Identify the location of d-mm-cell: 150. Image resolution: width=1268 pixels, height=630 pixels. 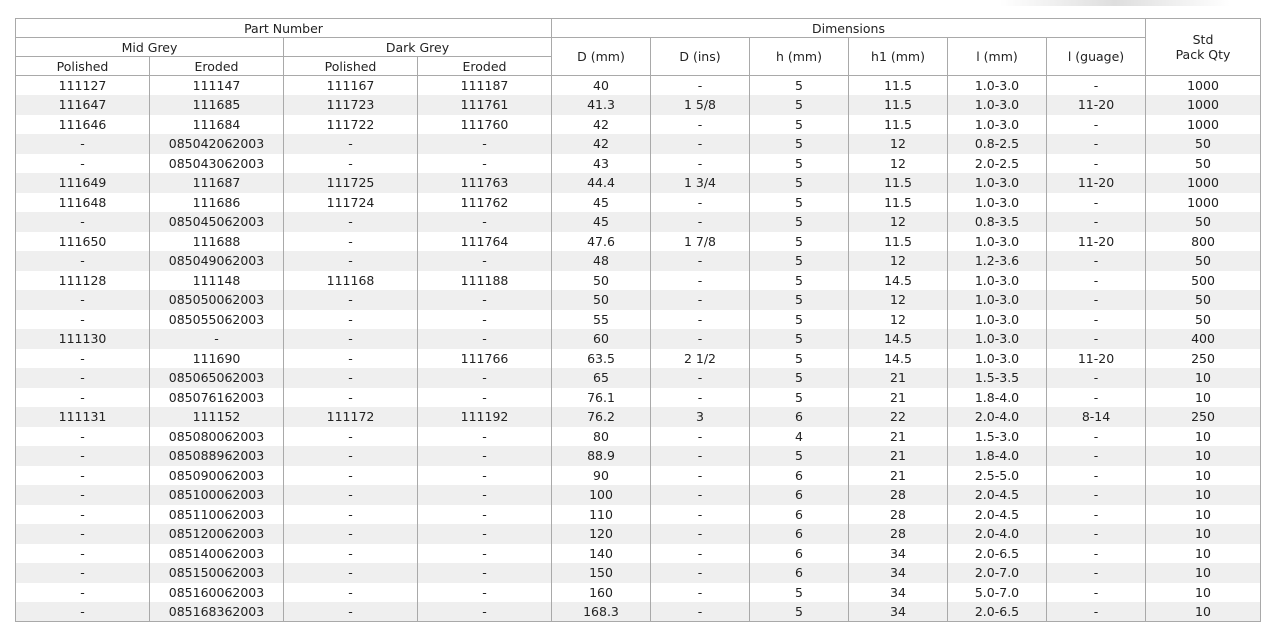
(601, 573).